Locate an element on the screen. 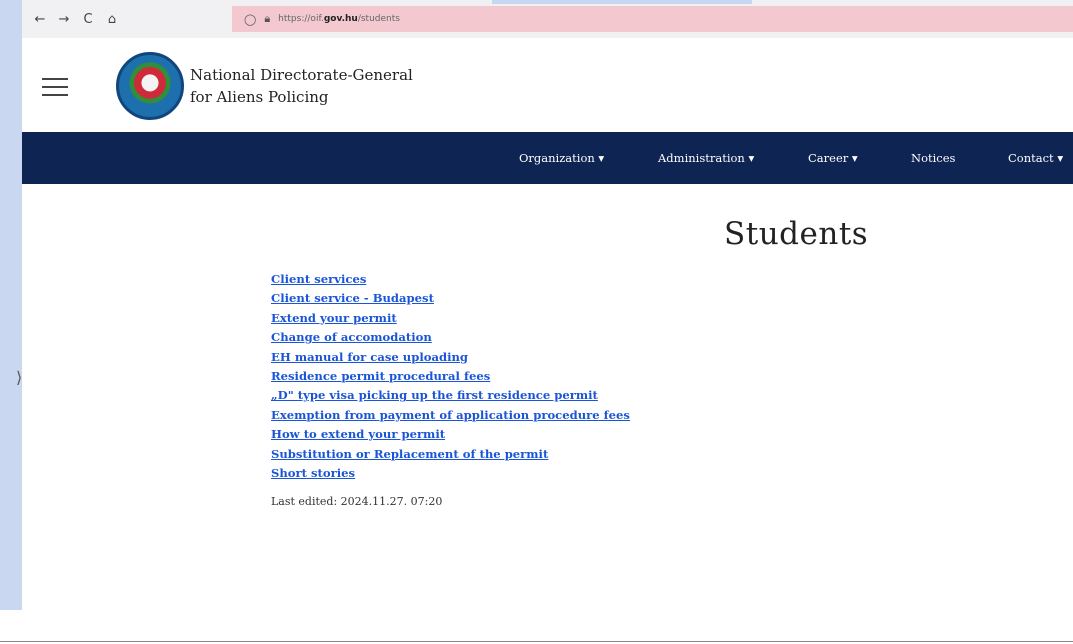 The height and width of the screenshot is (644, 1073). nav-item-contact: Contact ▾ is located at coordinates (1035, 158).